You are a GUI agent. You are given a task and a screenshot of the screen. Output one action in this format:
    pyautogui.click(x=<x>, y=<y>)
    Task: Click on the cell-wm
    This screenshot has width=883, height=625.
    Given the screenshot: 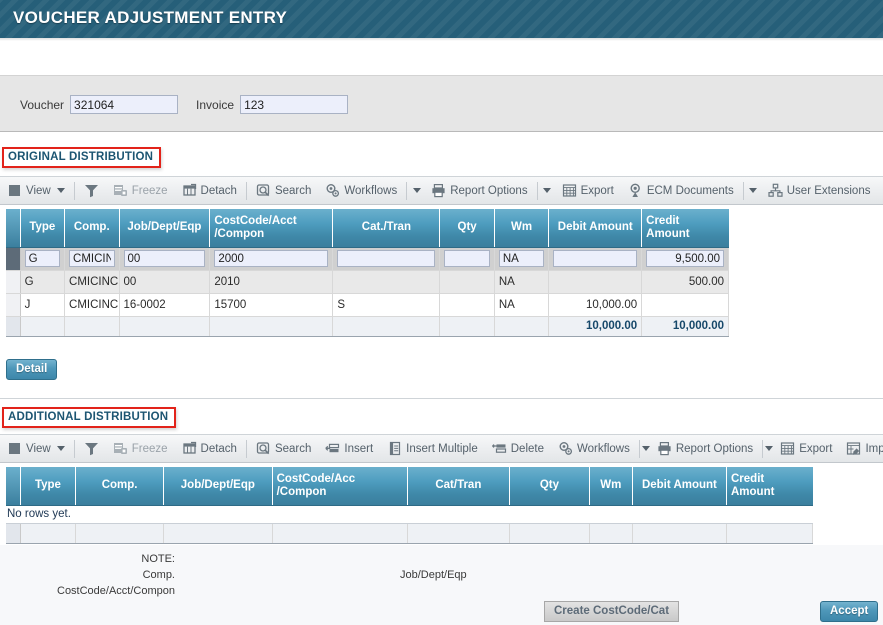 What is the action you would take?
    pyautogui.click(x=522, y=259)
    